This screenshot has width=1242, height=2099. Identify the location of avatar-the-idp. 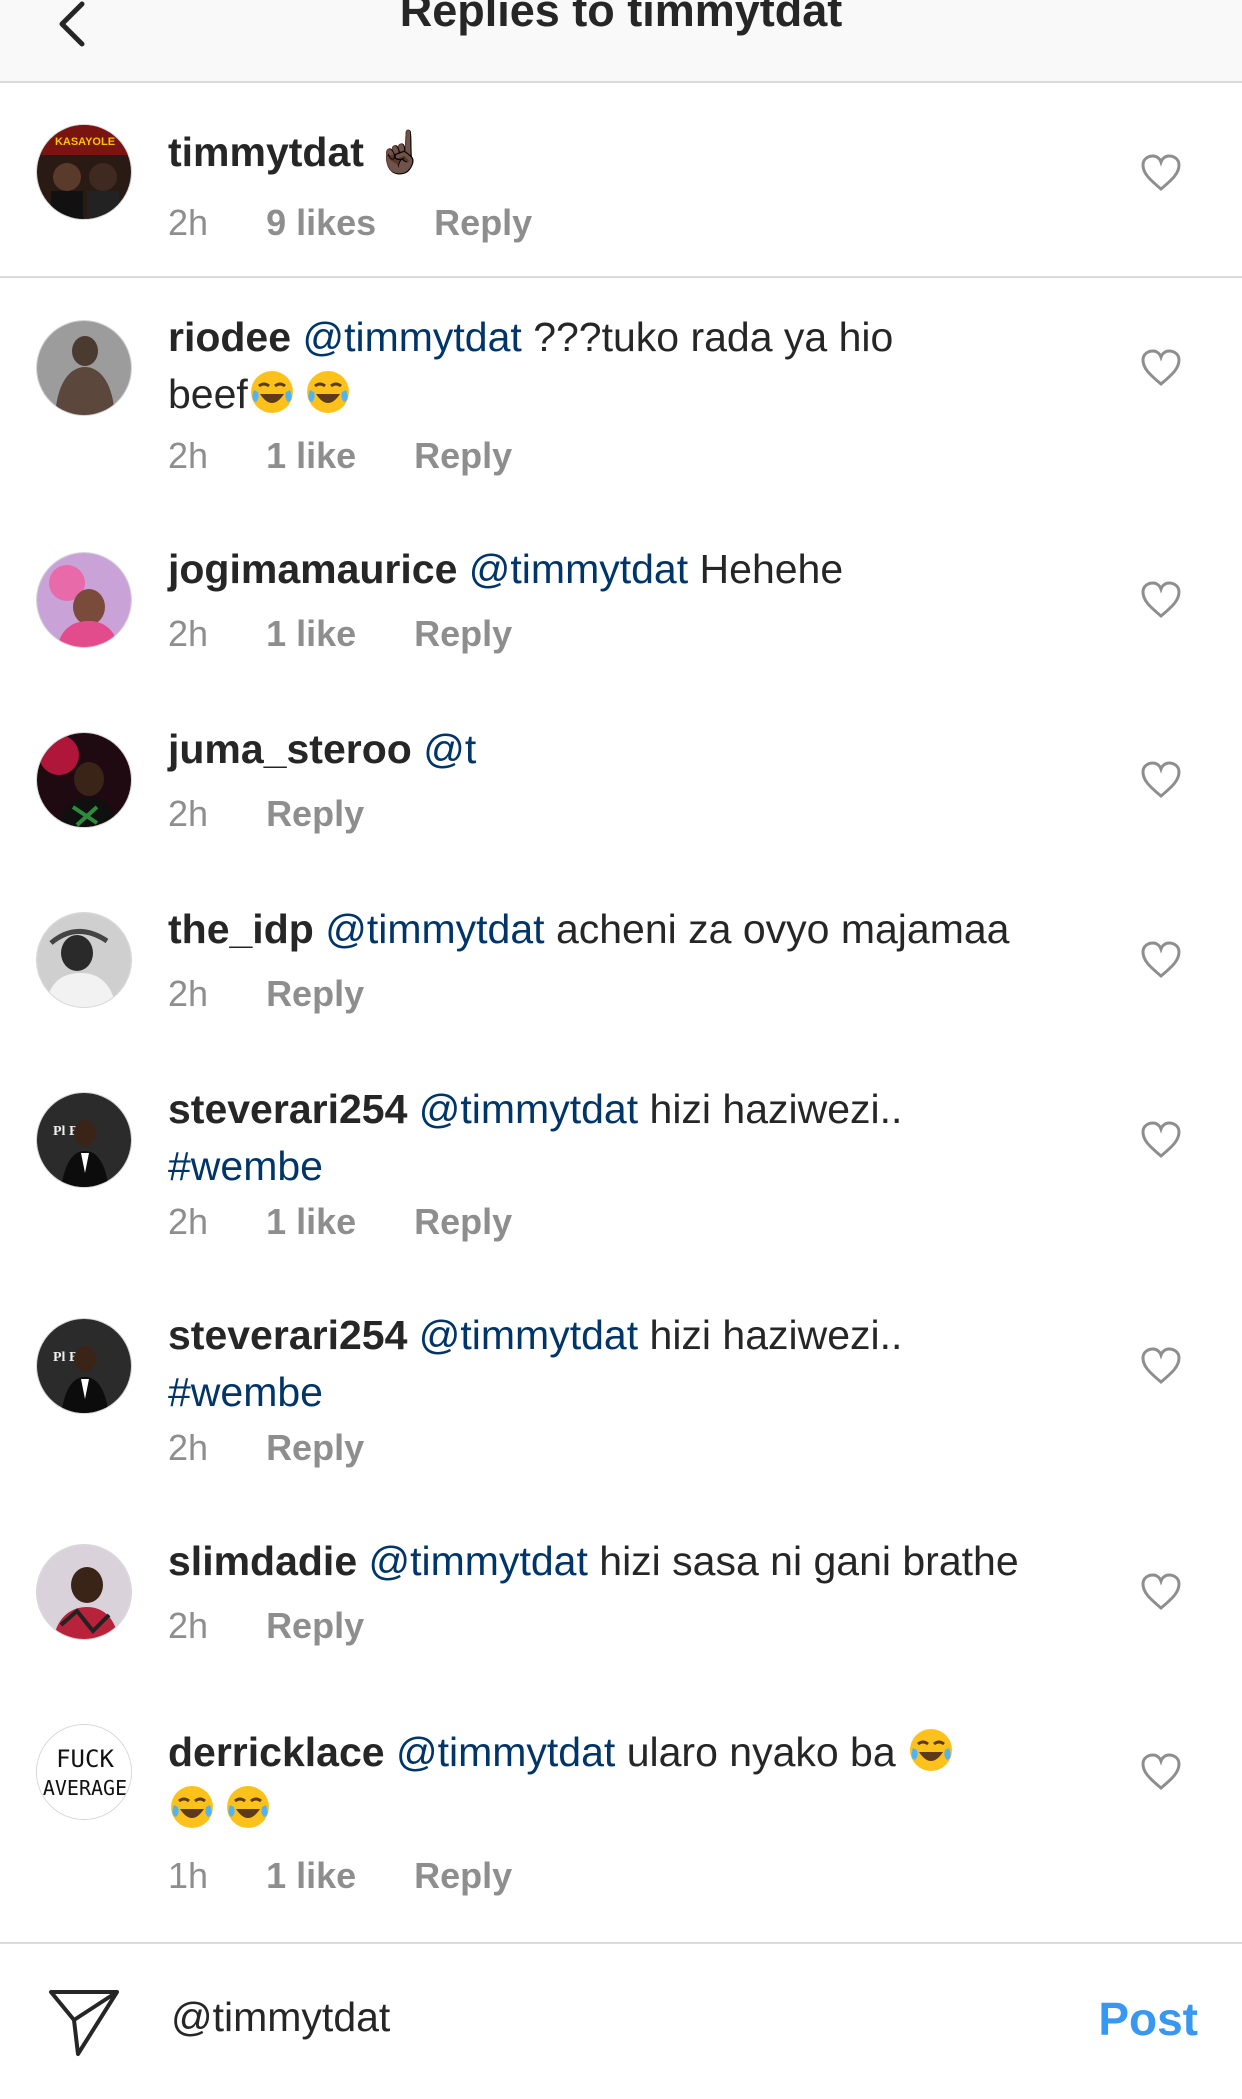
(84, 960).